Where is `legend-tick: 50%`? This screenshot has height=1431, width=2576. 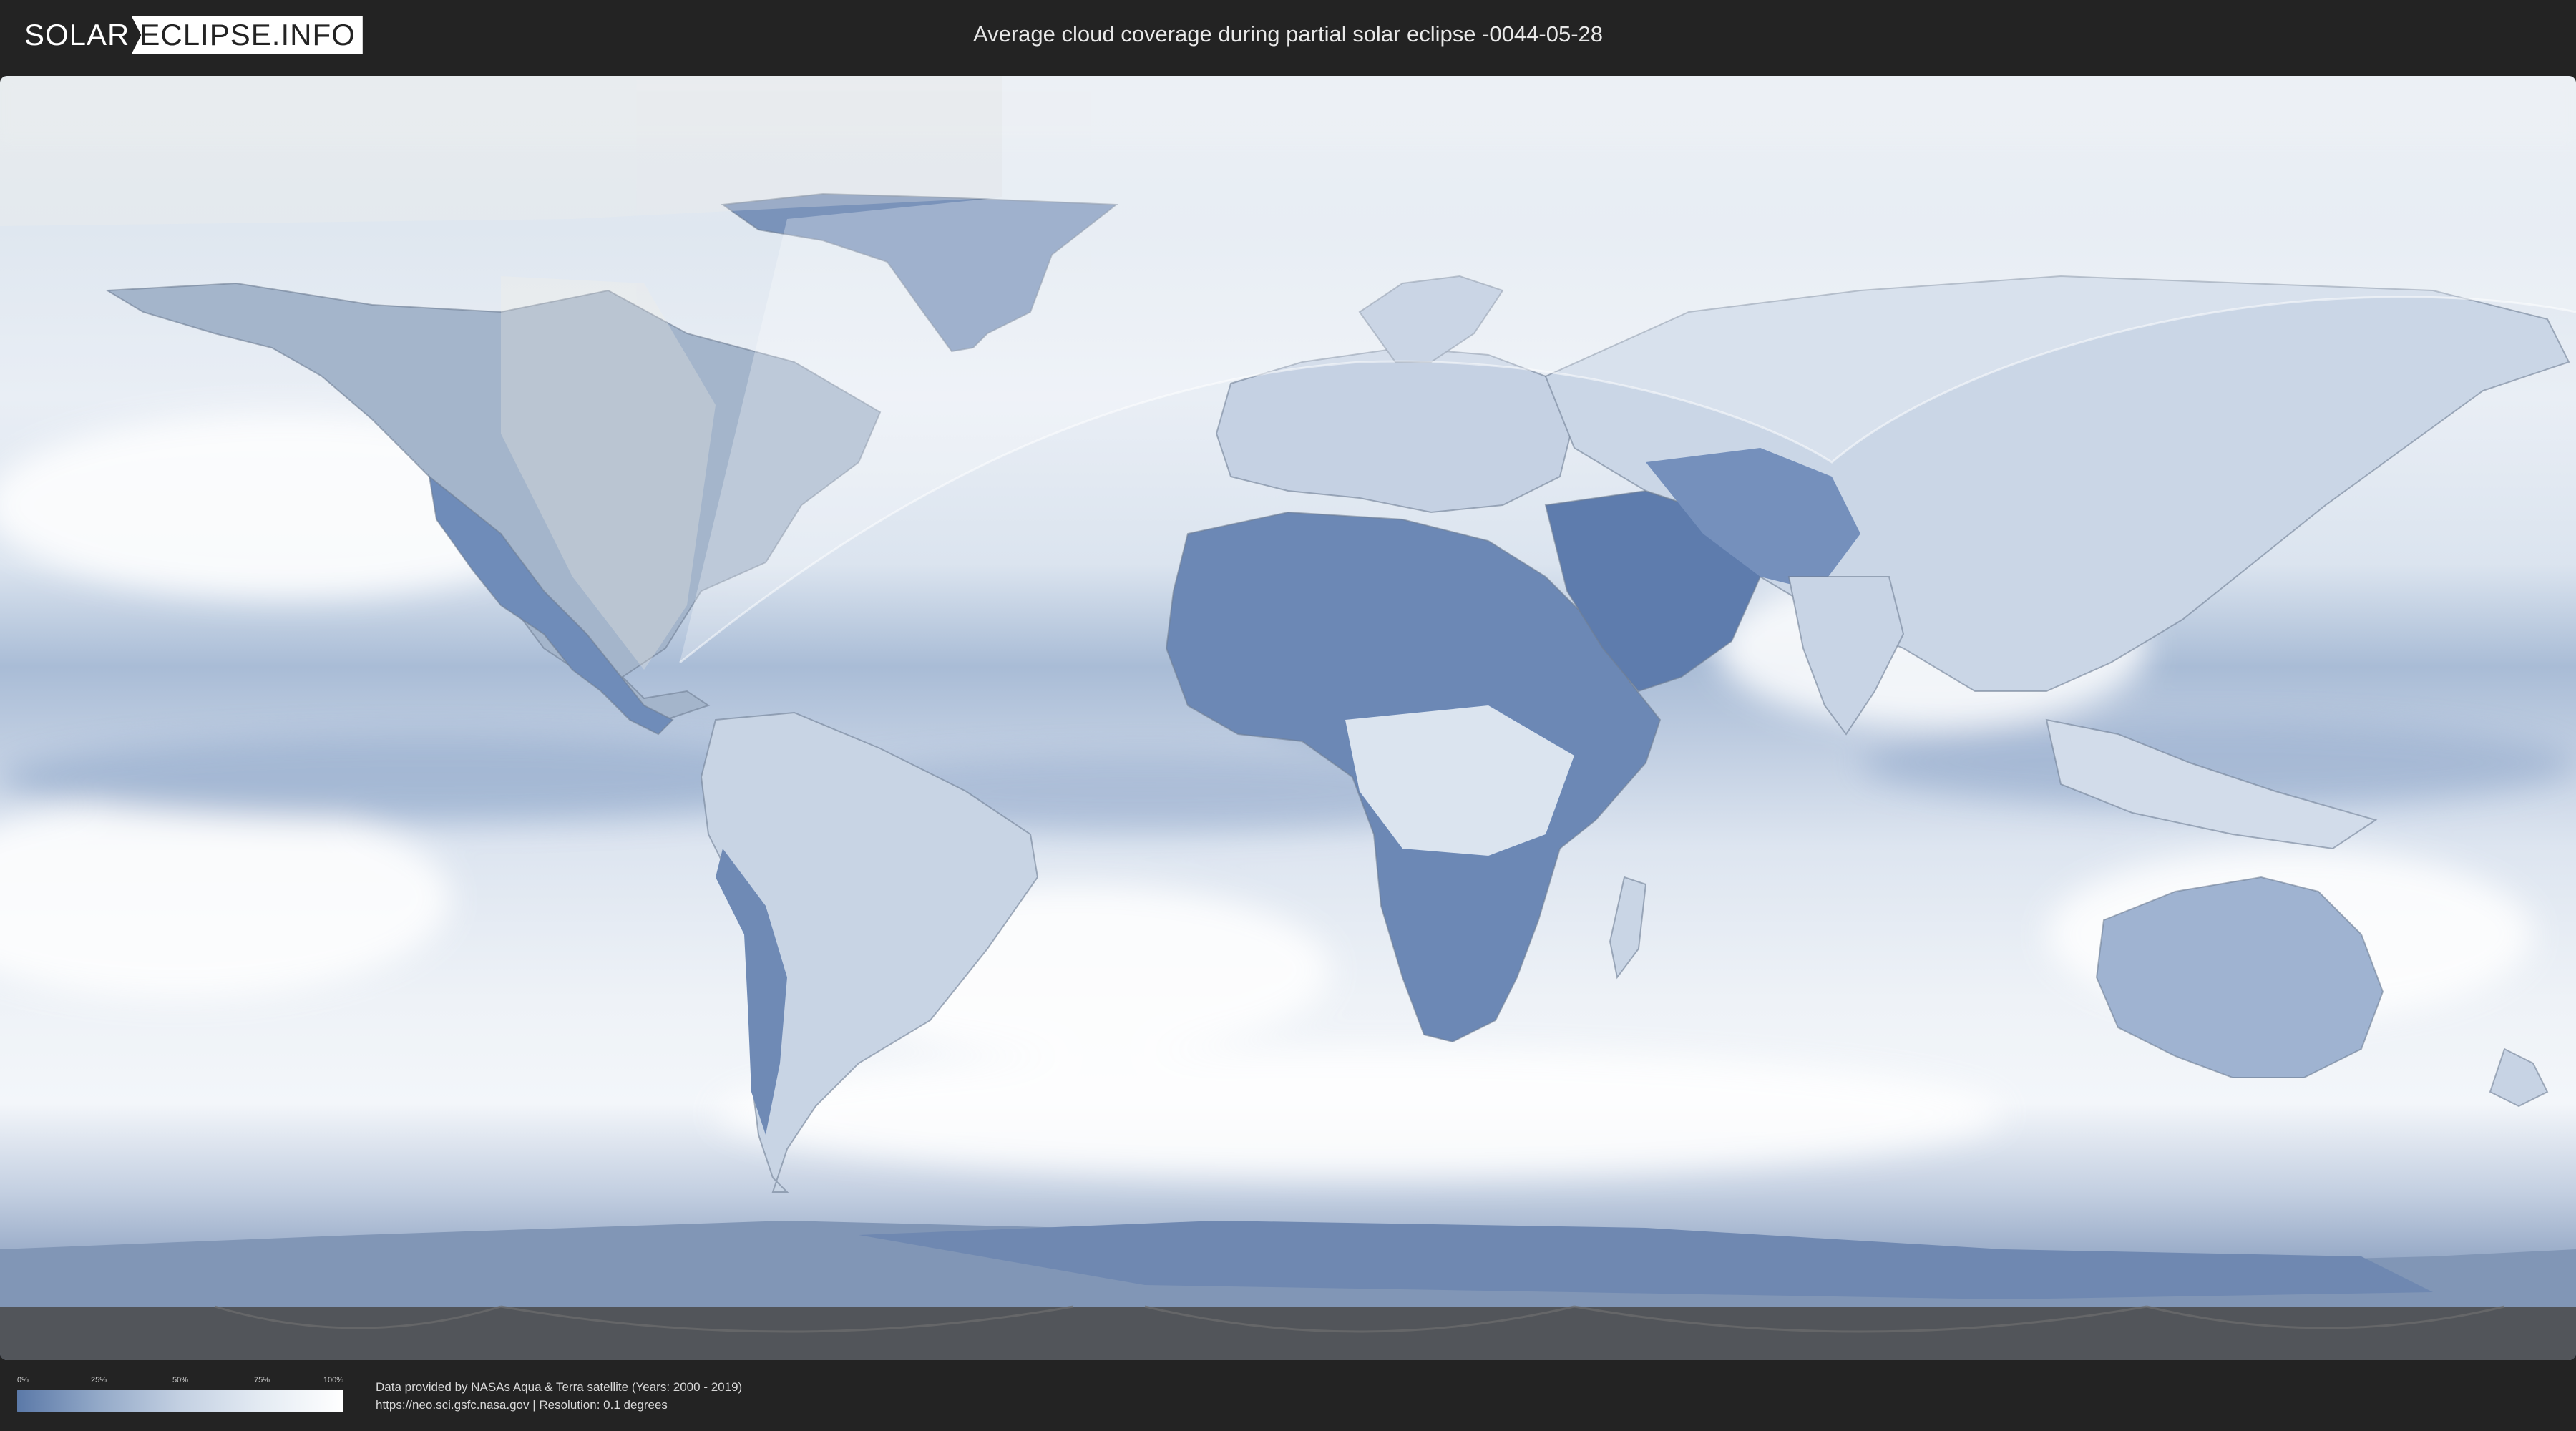 legend-tick: 50% is located at coordinates (180, 1380).